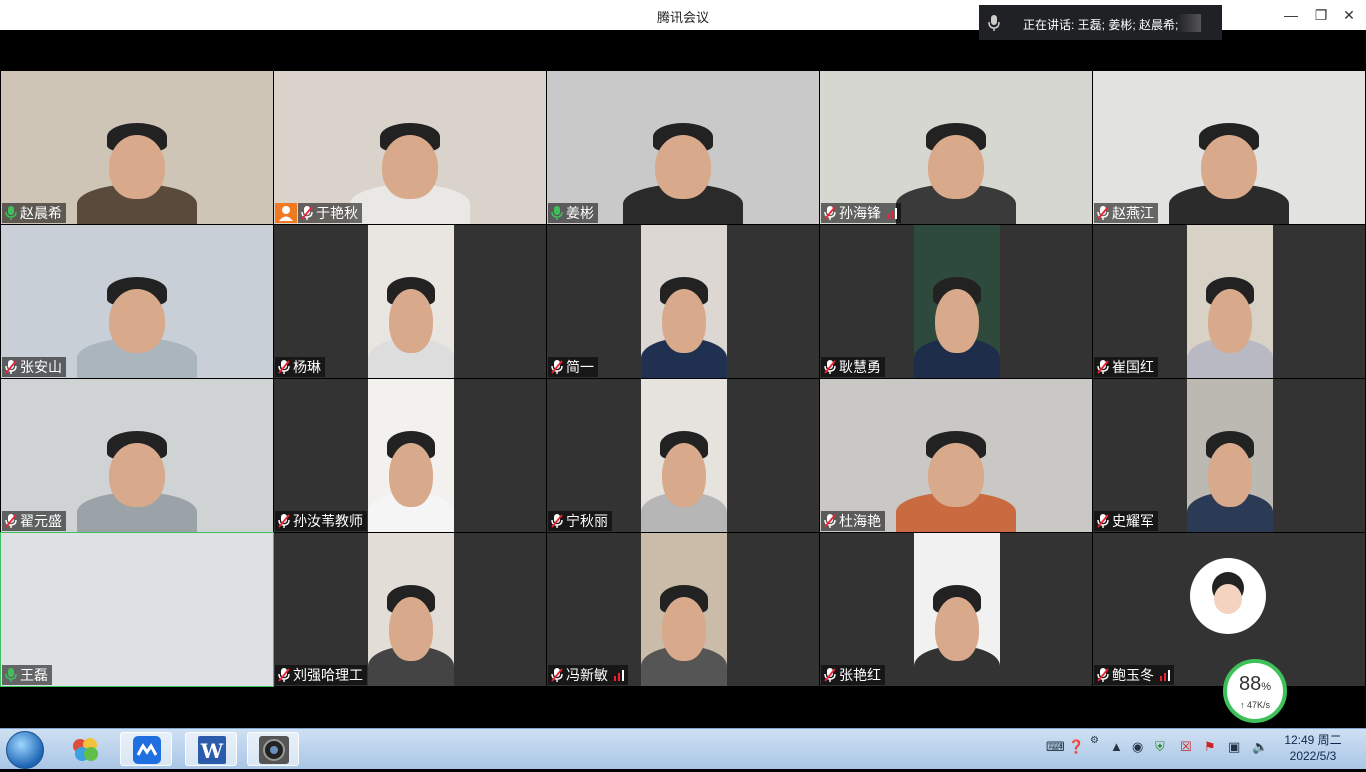 The image size is (1366, 772). Describe the element at coordinates (1055, 747) in the screenshot. I see `keyboard-icon: ⌨` at that location.